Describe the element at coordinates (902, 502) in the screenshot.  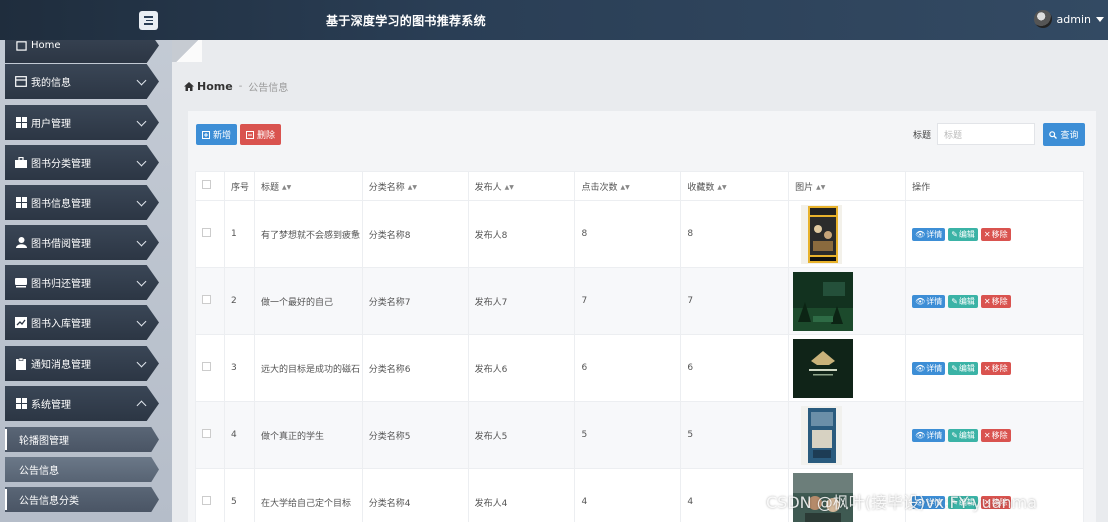
I see `watermark: CSDN @枫叶(接毕设)vx:FY-yuanma` at that location.